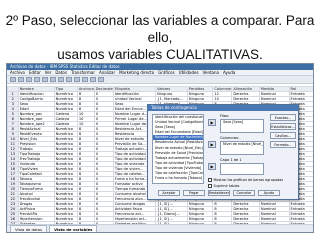 Image resolution: width=320 pixels, height=240 pixels. I want to click on dialog-buttons: Aceptar Pegar Restablecer Cancelar Ayuda, so click(219, 193).